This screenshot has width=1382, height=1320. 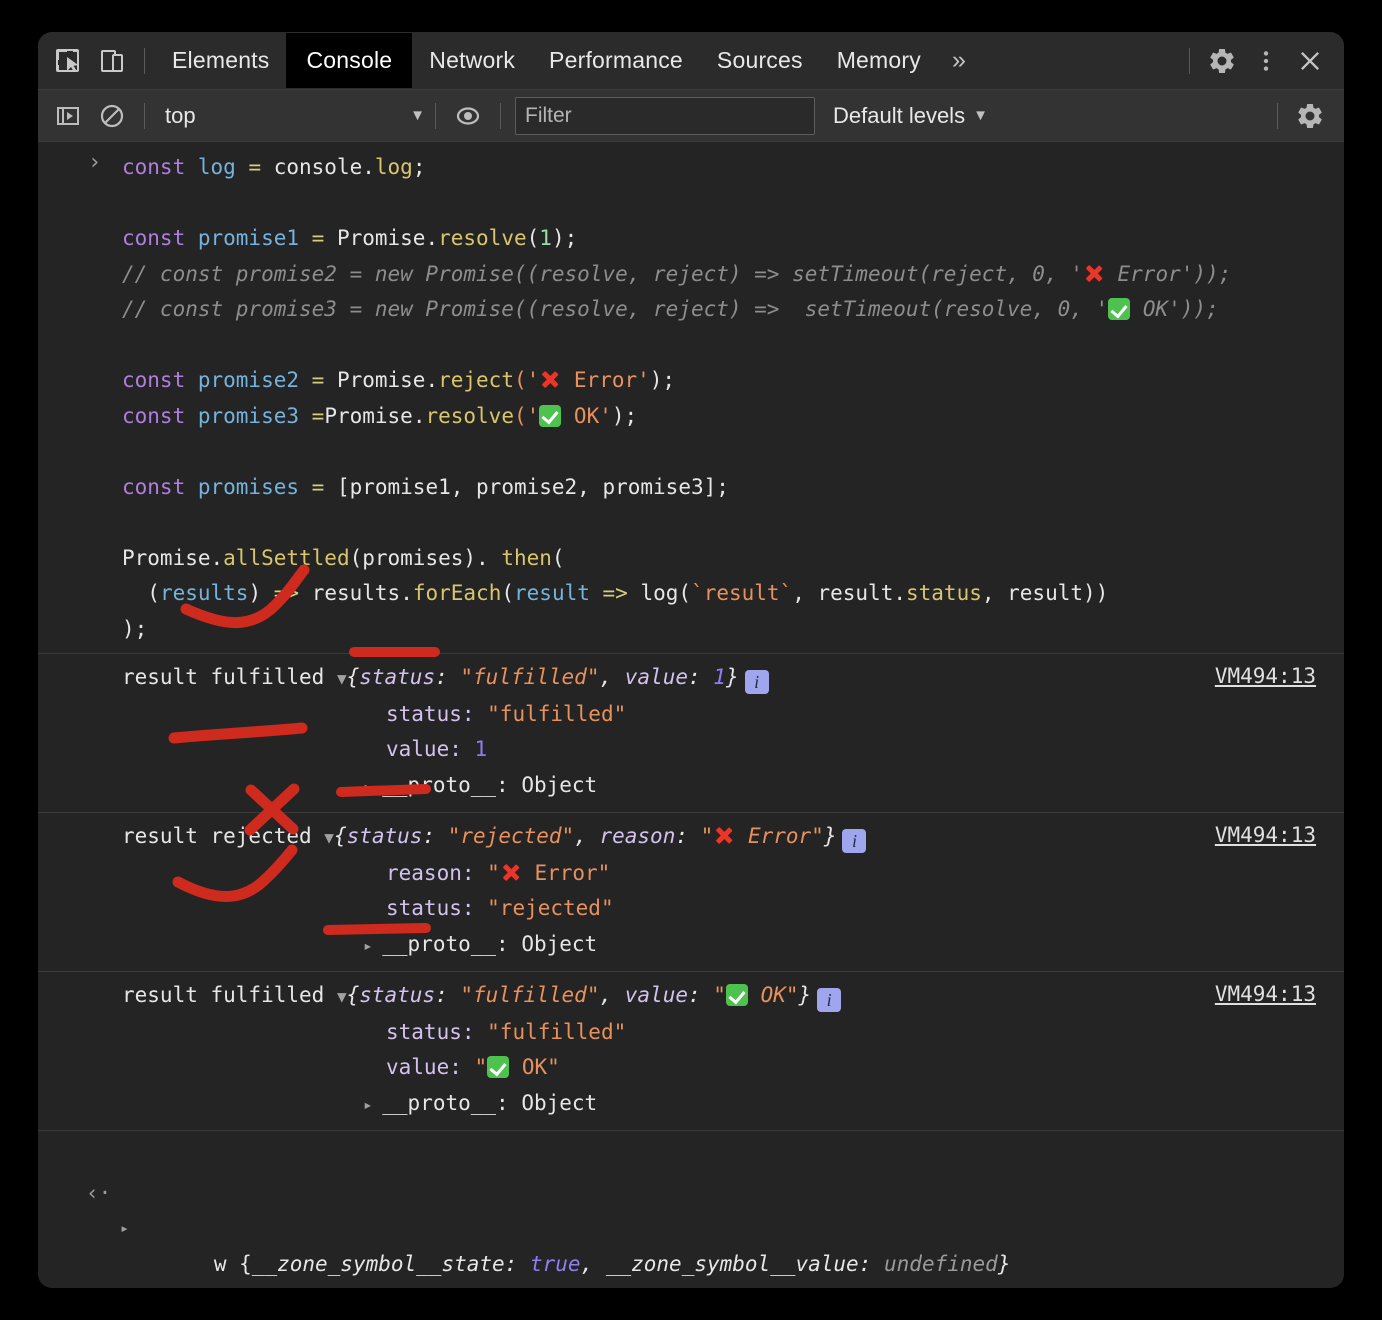 What do you see at coordinates (910, 116) in the screenshot?
I see `log-levels-dropdown: Default levels ▼` at bounding box center [910, 116].